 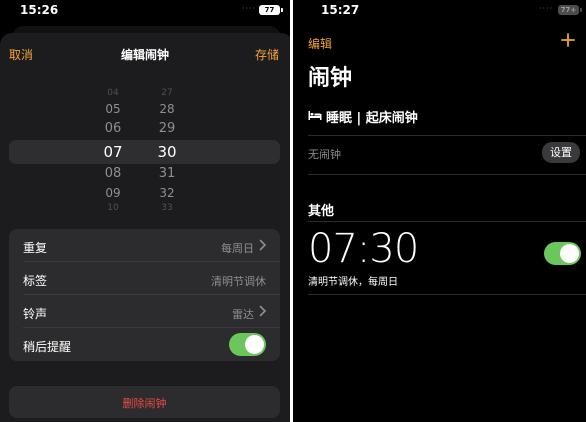 I want to click on alarm-label: 清明节调休，每周日, so click(x=353, y=282).